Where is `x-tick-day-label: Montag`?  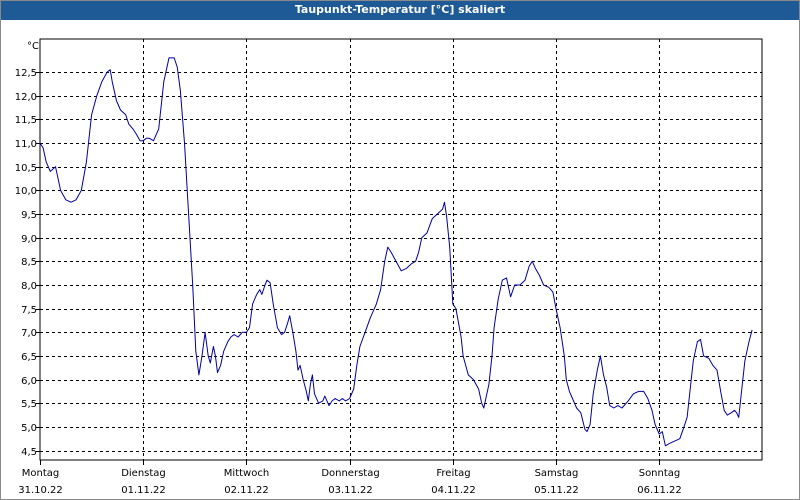
x-tick-day-label: Montag is located at coordinates (40, 473).